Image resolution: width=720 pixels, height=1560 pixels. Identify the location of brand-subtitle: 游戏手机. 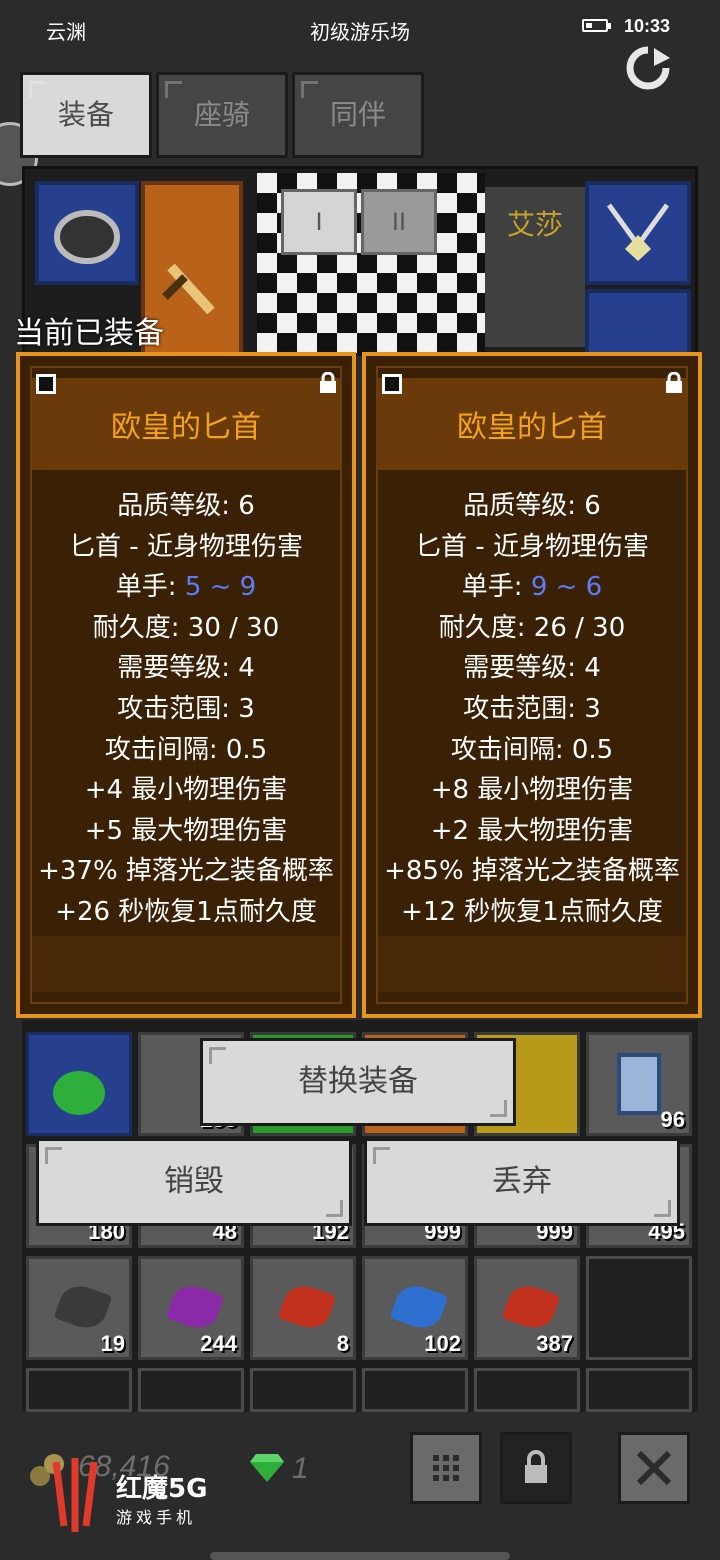
(156, 1517).